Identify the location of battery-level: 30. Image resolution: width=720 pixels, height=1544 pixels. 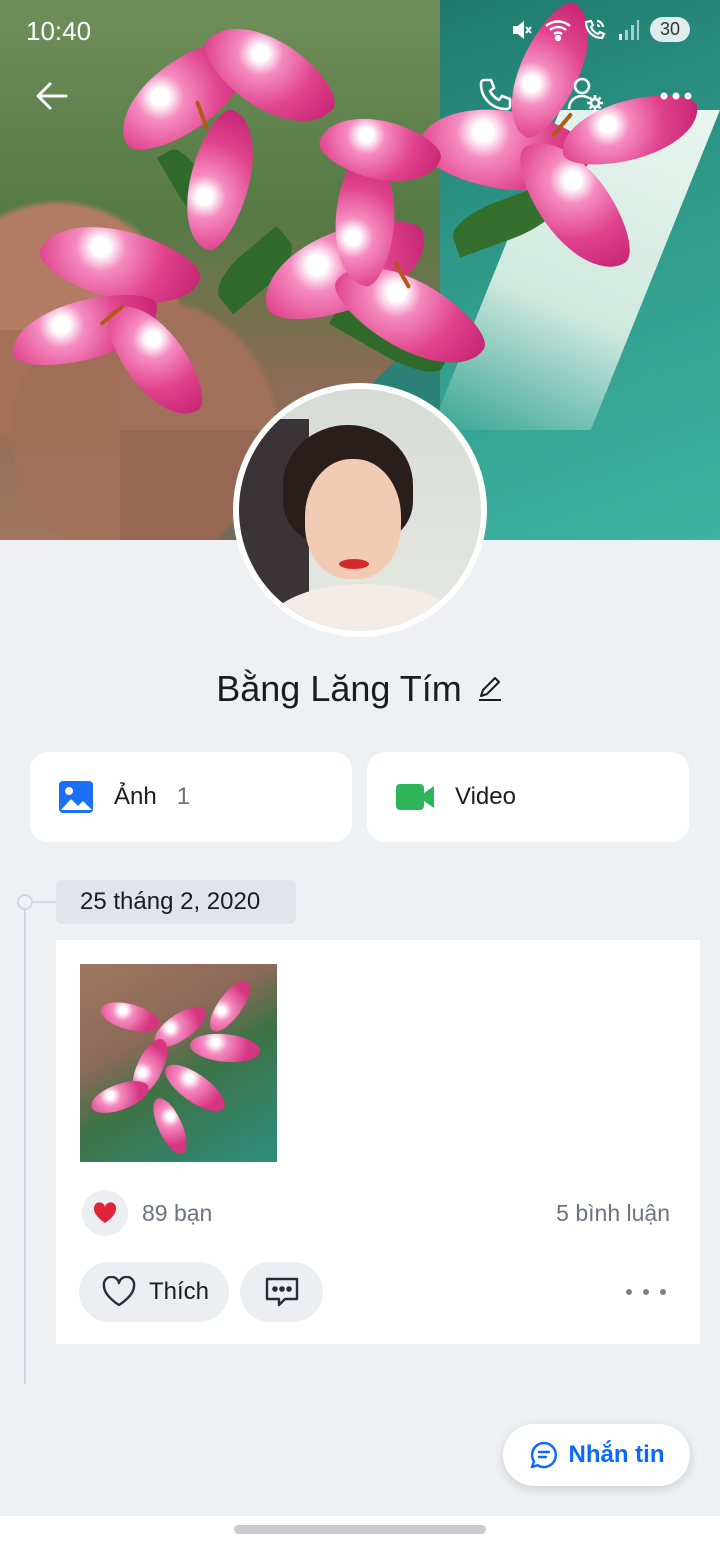
(669, 29).